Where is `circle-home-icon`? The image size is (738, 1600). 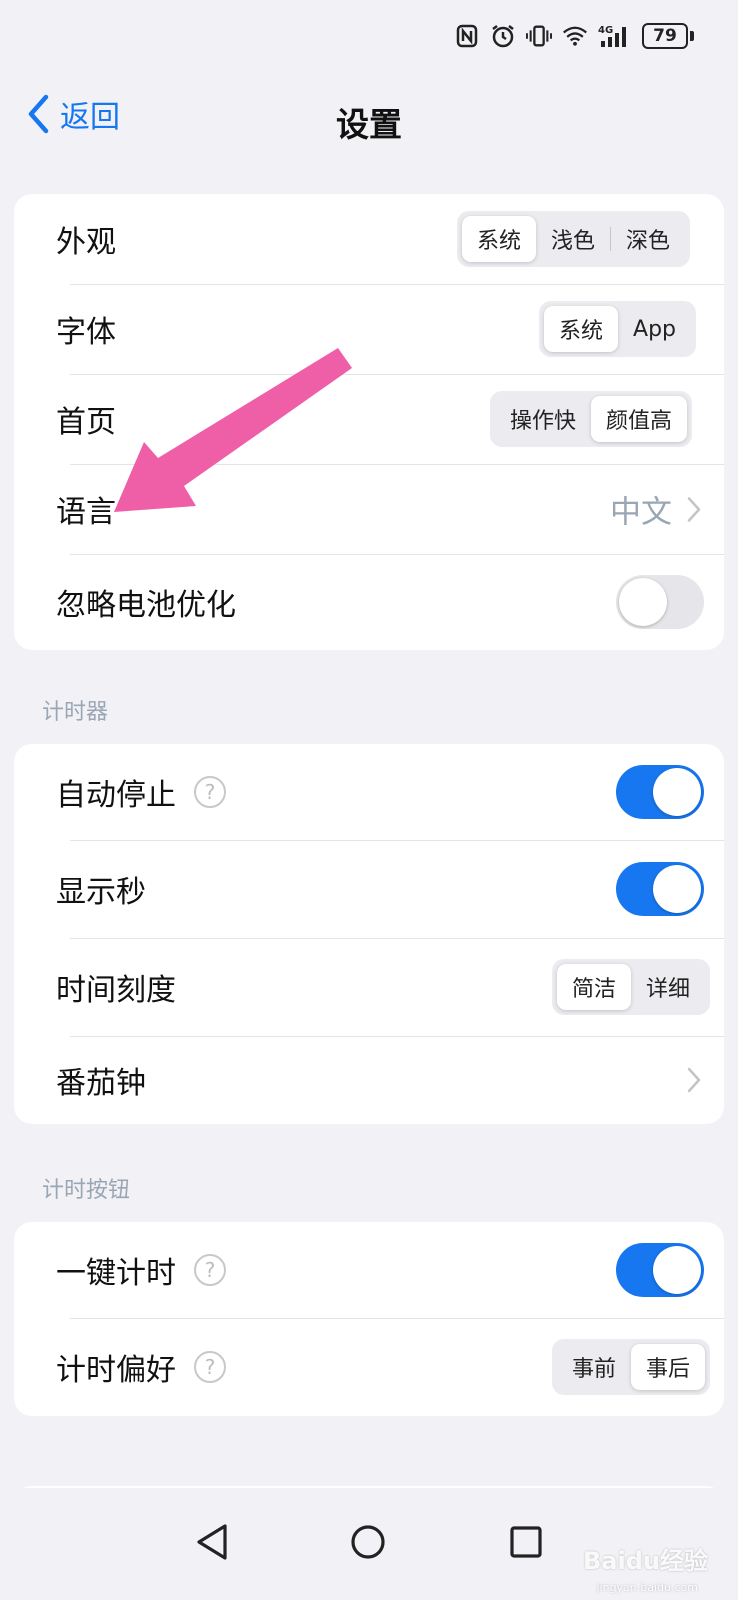 circle-home-icon is located at coordinates (368, 1542).